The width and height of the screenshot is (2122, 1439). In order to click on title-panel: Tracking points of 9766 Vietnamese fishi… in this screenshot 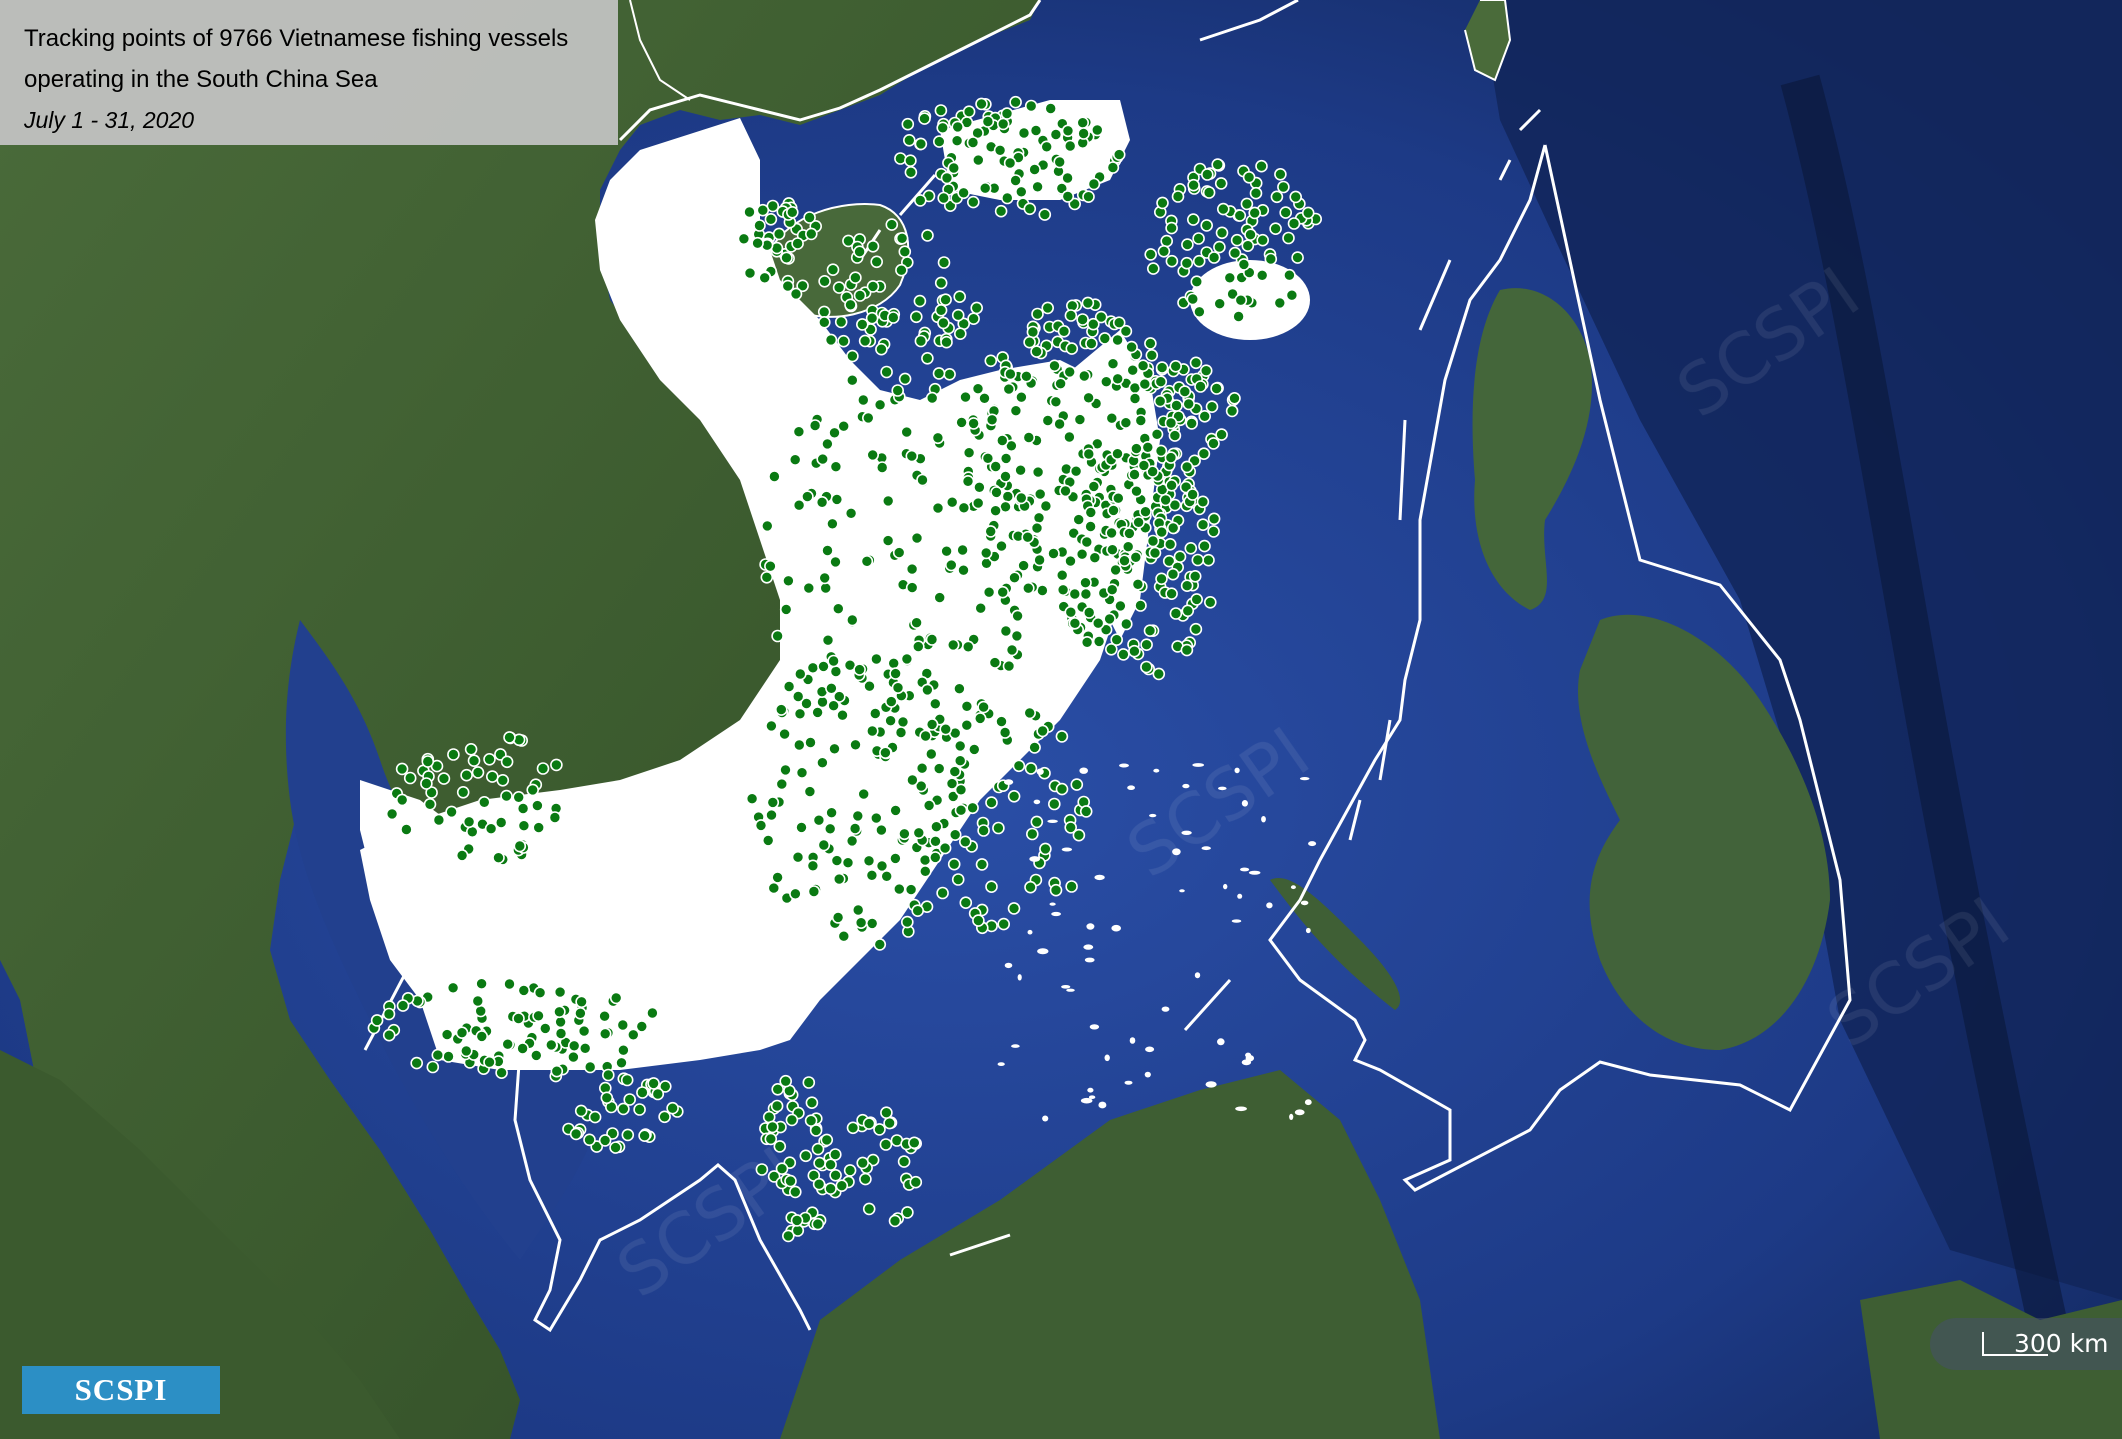, I will do `click(309, 72)`.